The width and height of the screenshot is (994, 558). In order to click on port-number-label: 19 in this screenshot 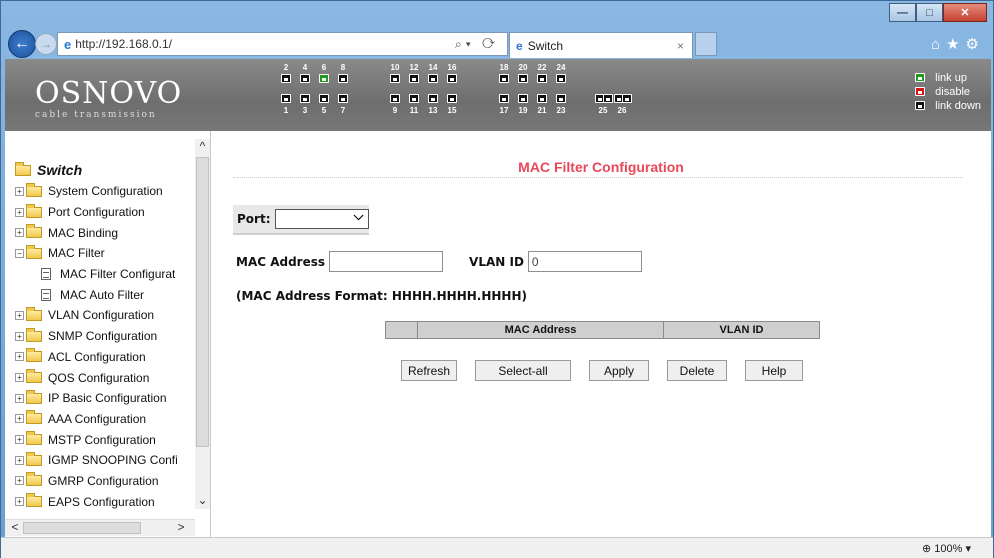, I will do `click(523, 110)`.